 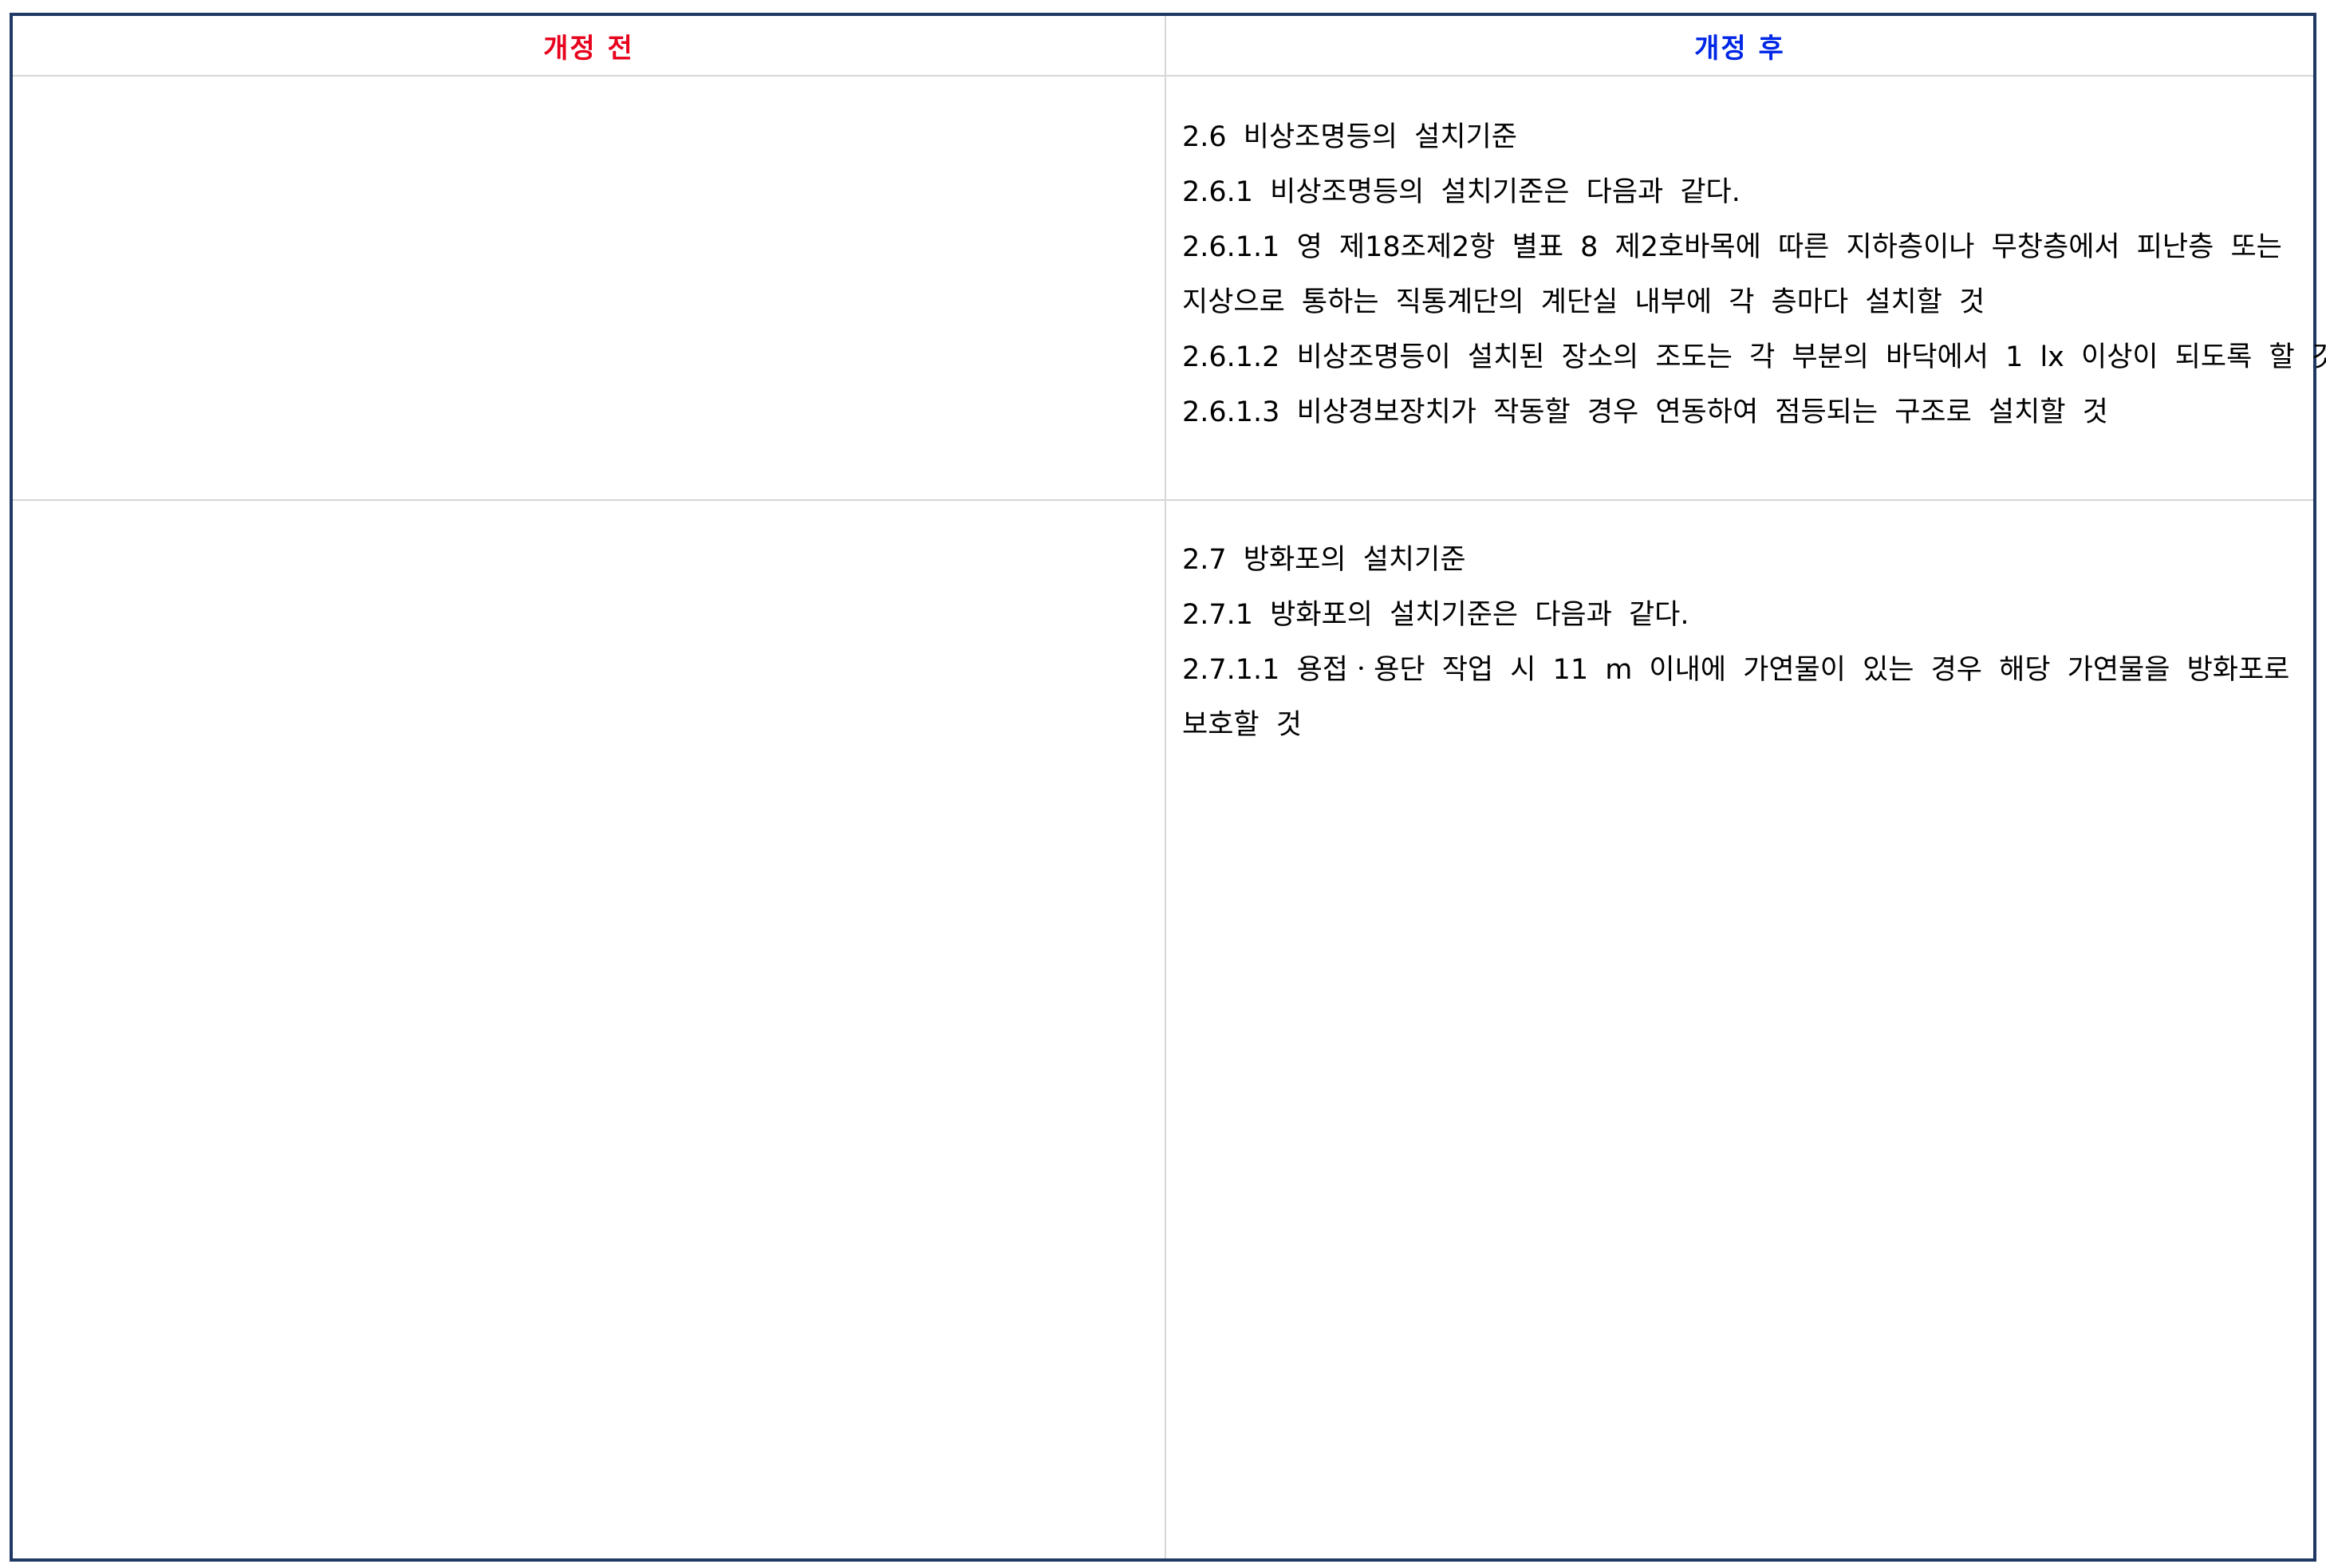 I want to click on header-before: 개정 전, so click(x=589, y=45).